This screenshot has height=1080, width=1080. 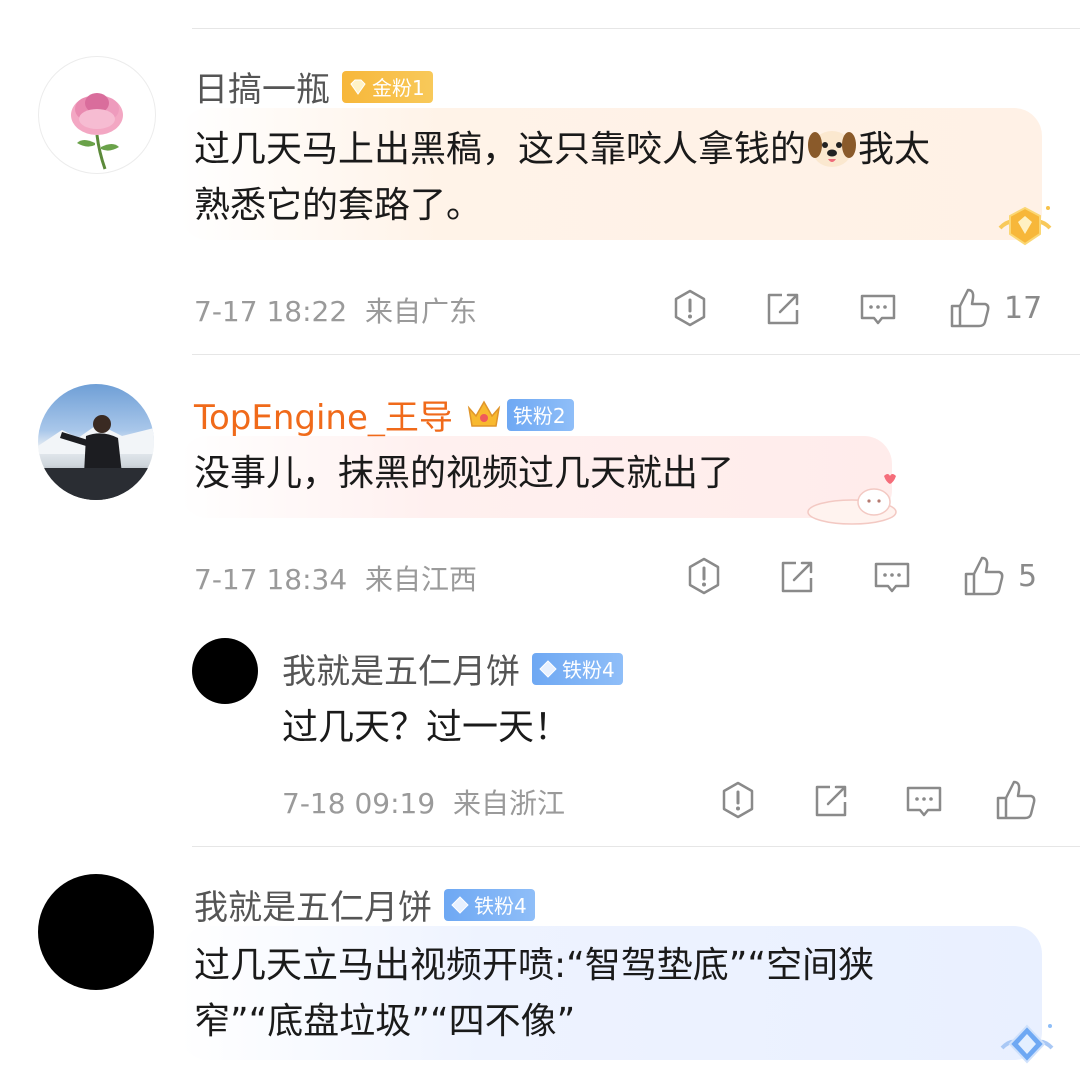 I want to click on like-button, so click(x=1016, y=800).